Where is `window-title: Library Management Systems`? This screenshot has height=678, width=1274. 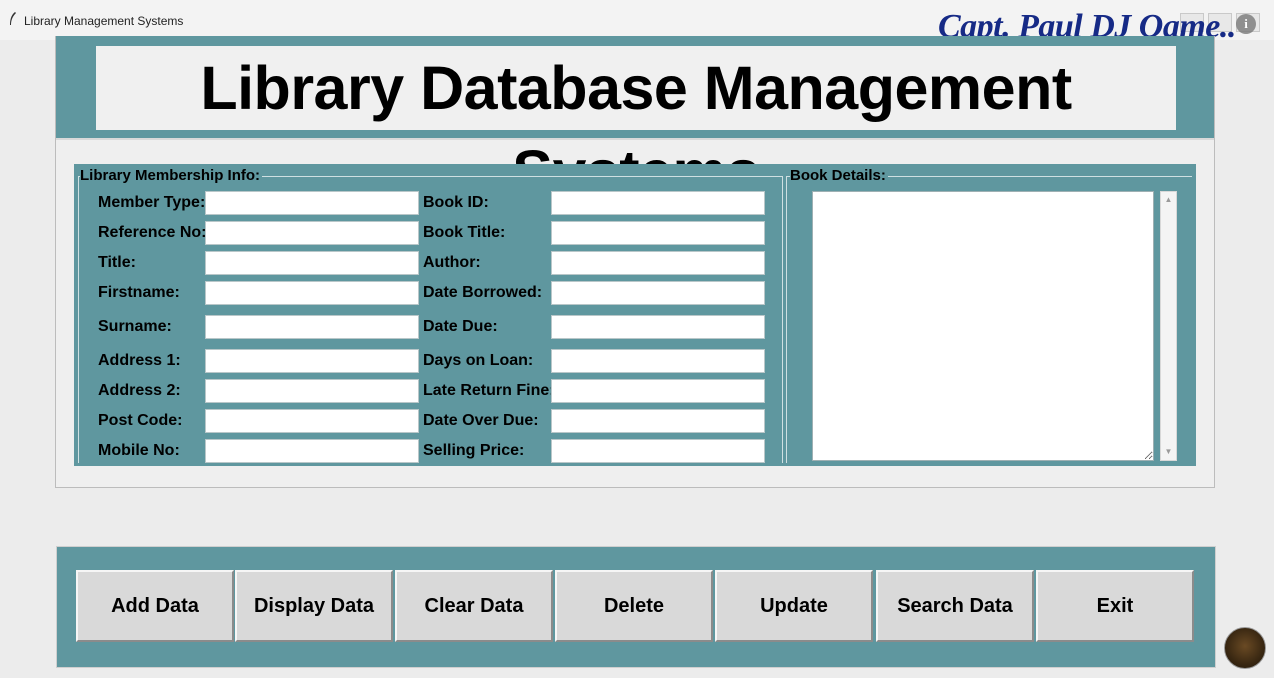
window-title: Library Management Systems is located at coordinates (104, 21).